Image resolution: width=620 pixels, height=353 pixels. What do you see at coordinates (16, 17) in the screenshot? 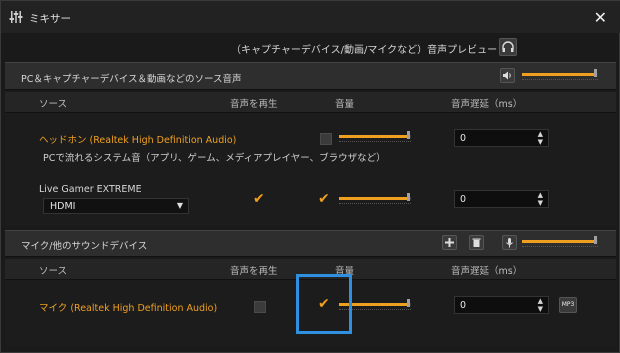
I see `mixer-icon` at bounding box center [16, 17].